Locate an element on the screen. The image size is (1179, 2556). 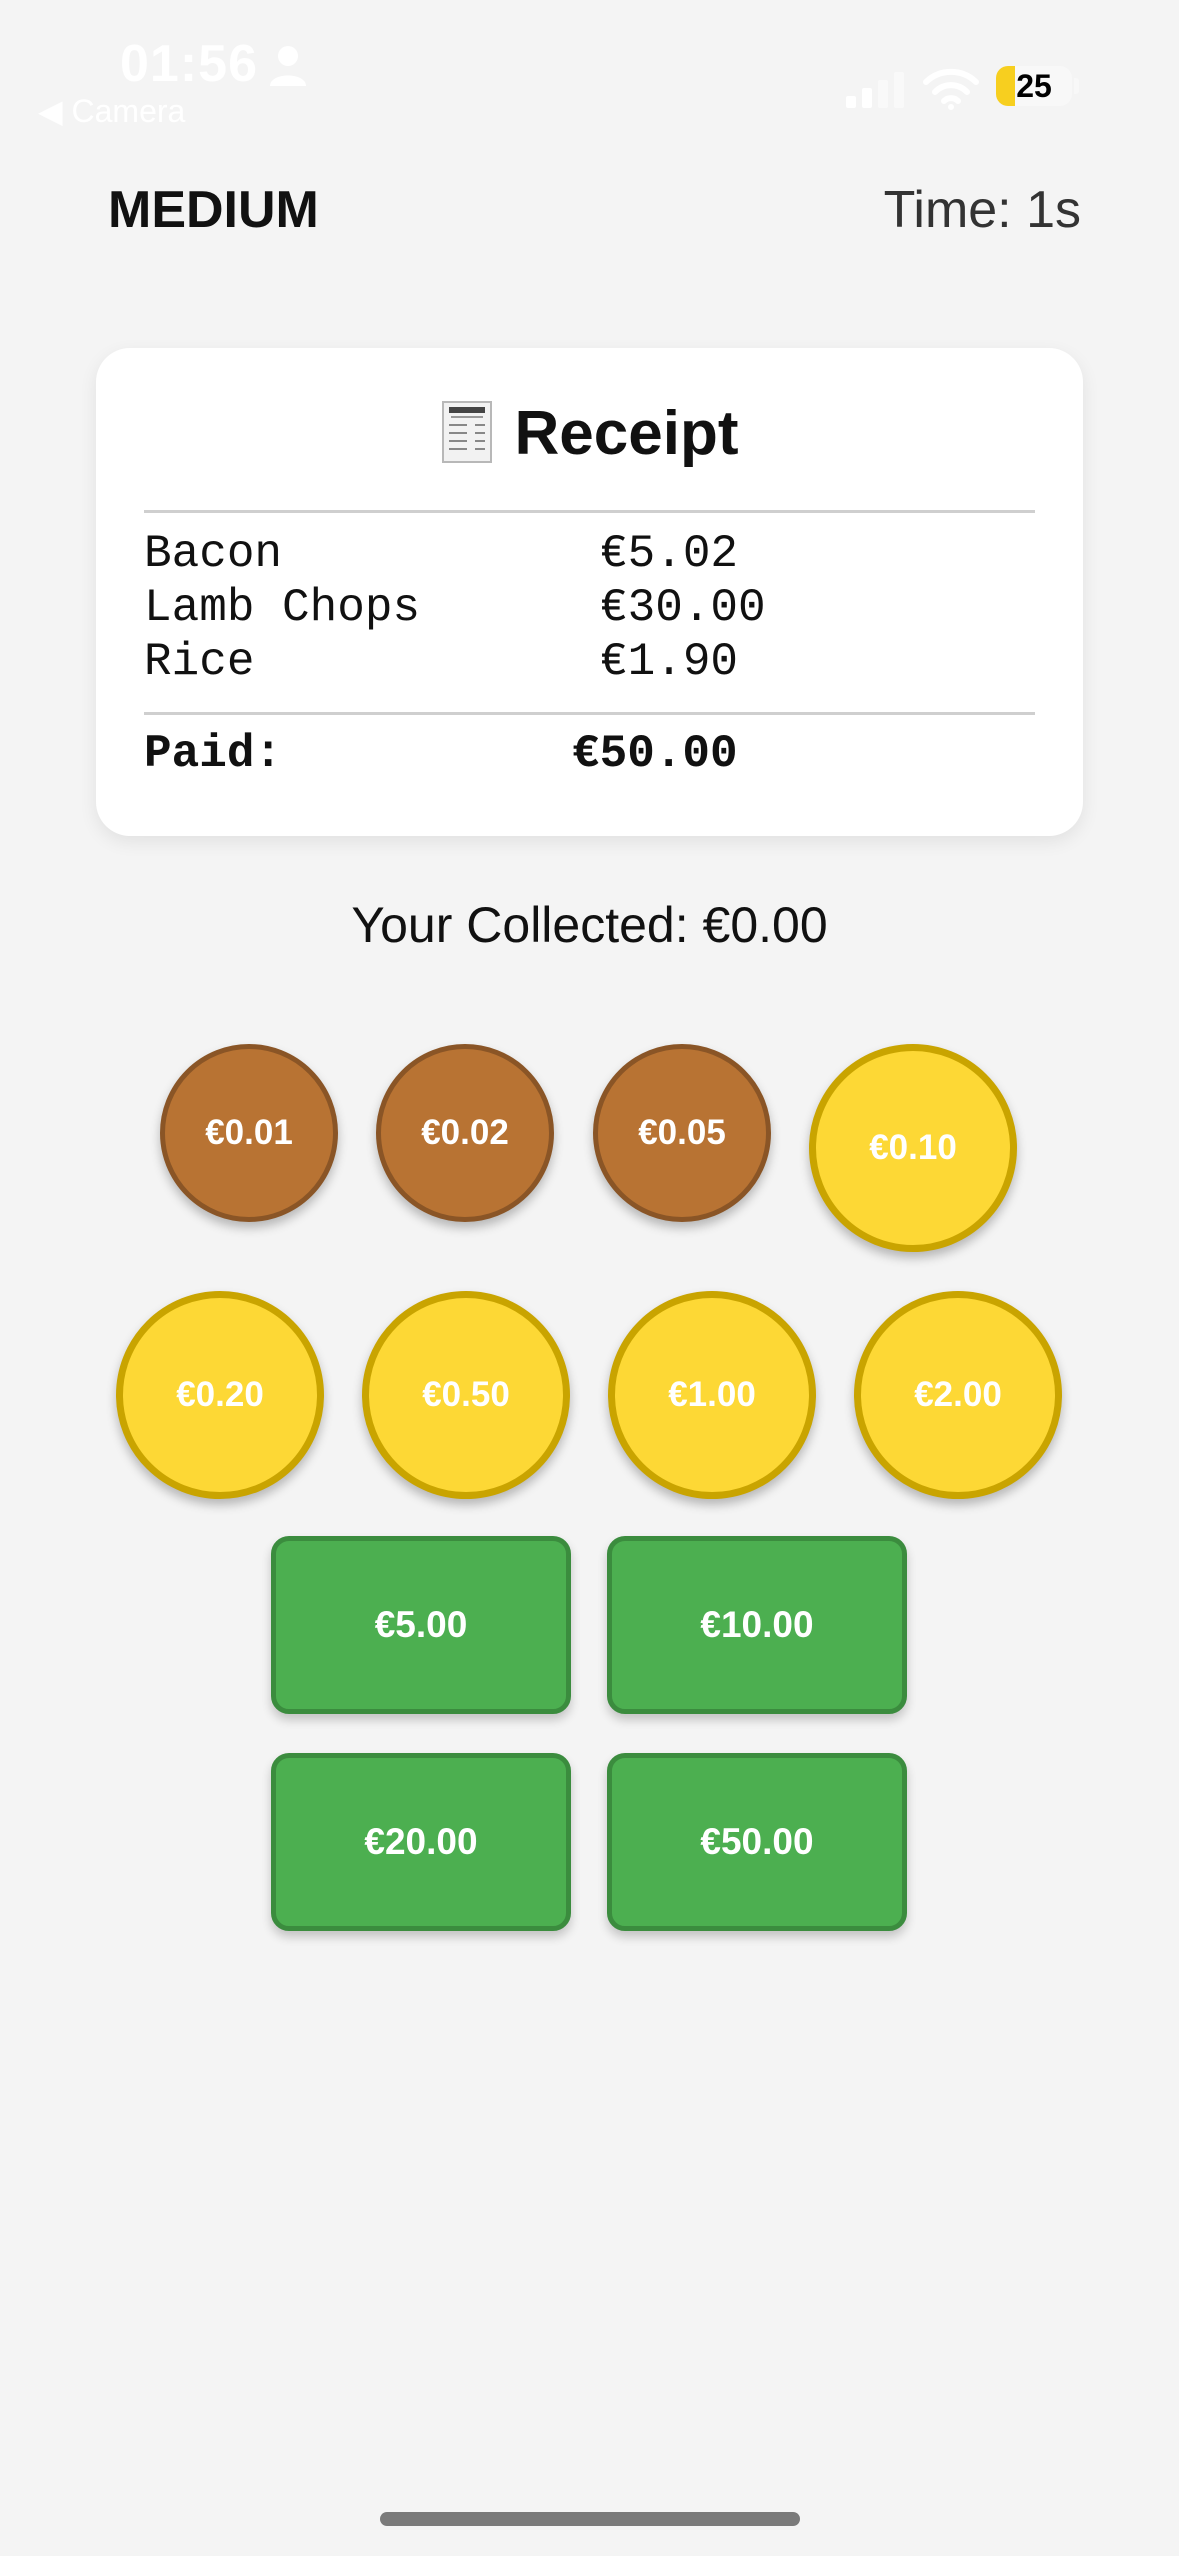
receipt-heading: Receipt is located at coordinates (589, 433).